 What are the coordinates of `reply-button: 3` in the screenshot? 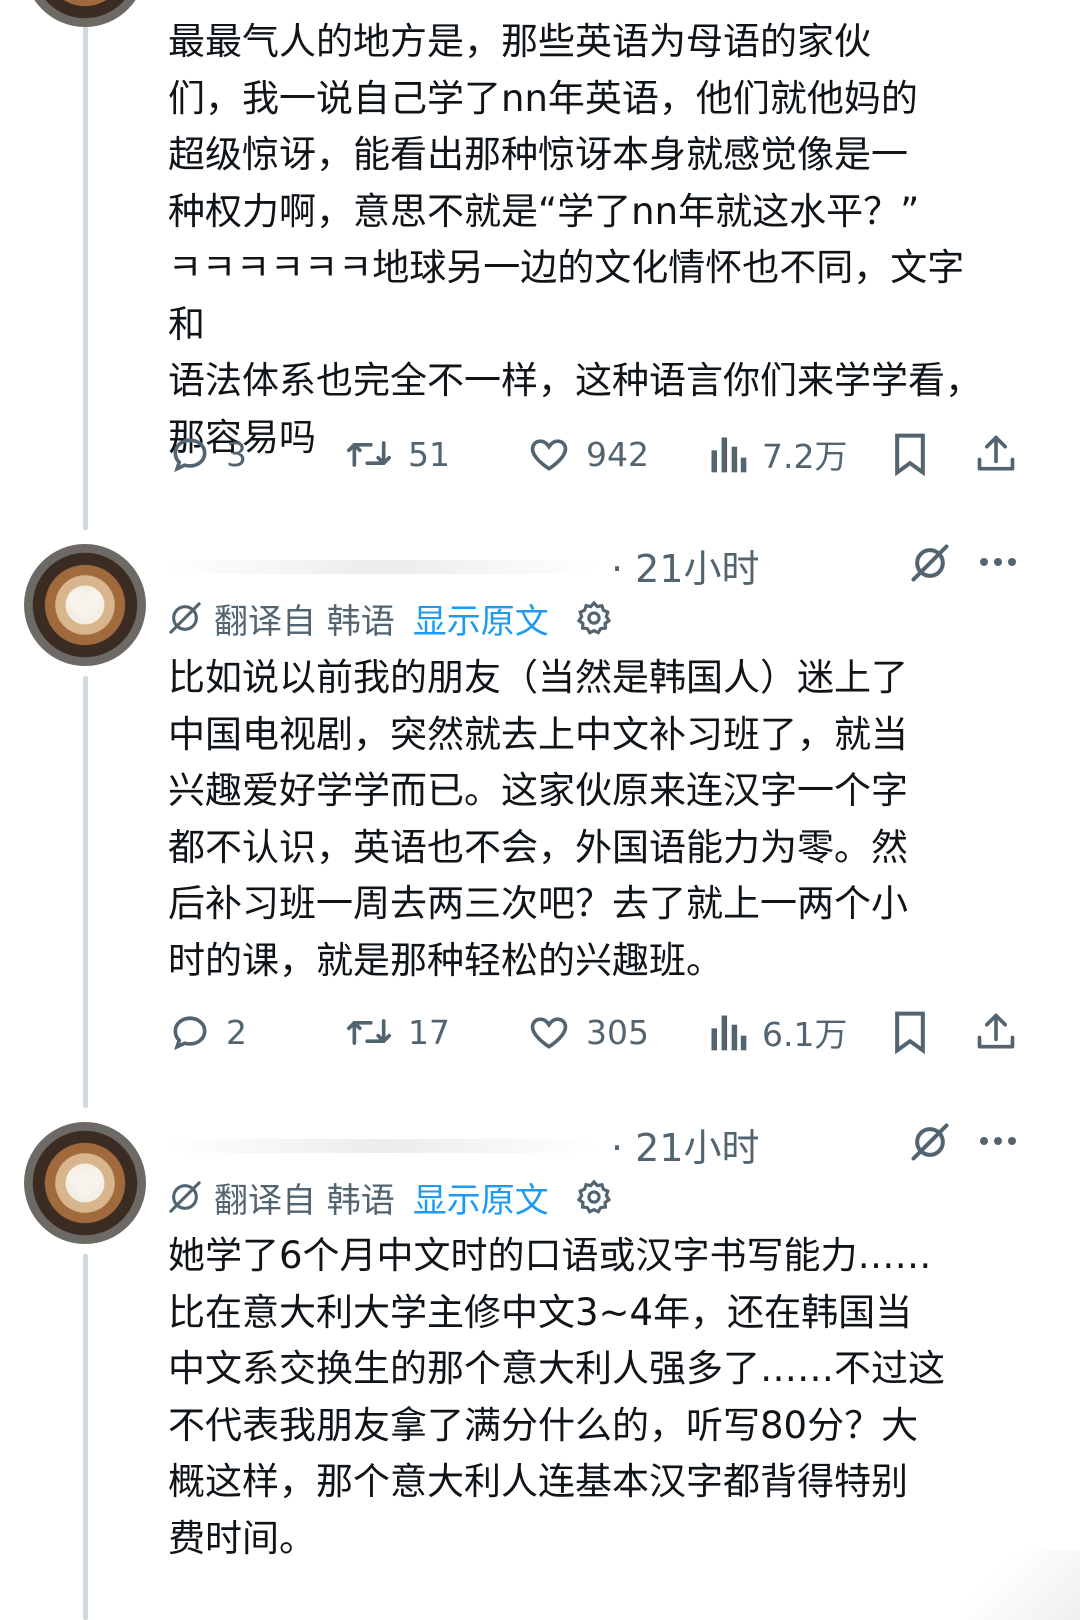 It's located at (207, 454).